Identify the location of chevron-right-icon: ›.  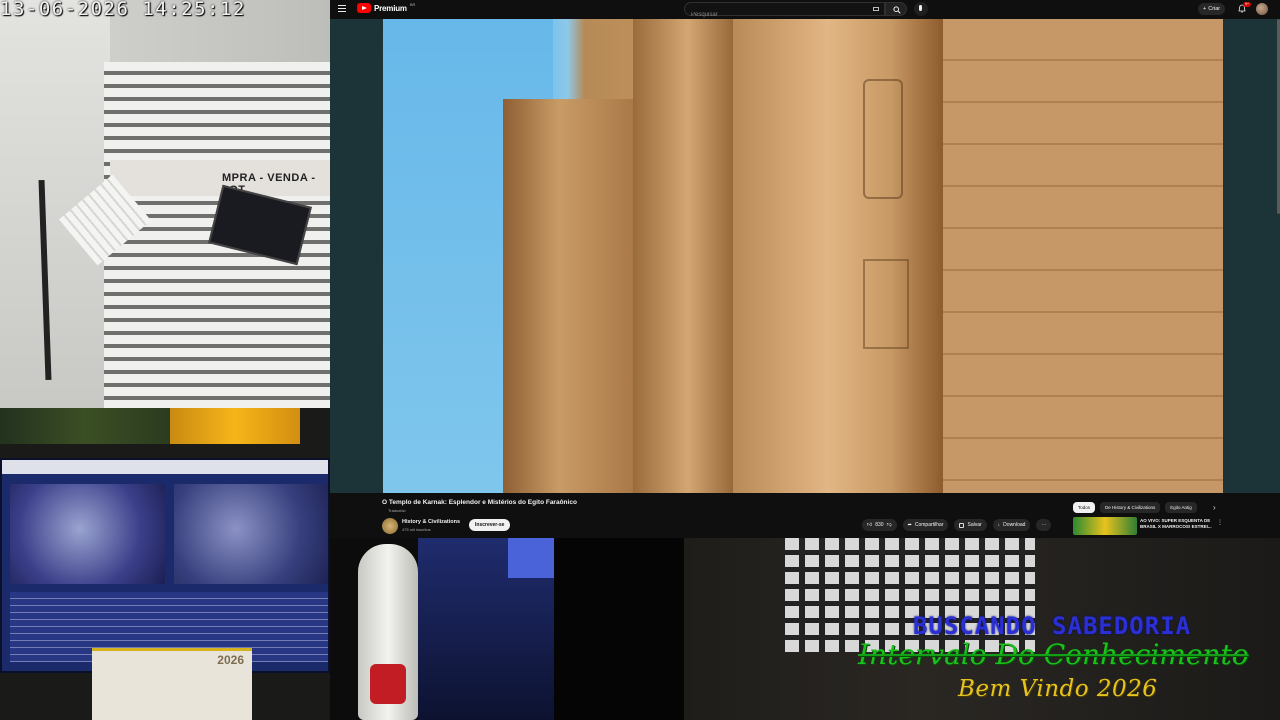
(1214, 507).